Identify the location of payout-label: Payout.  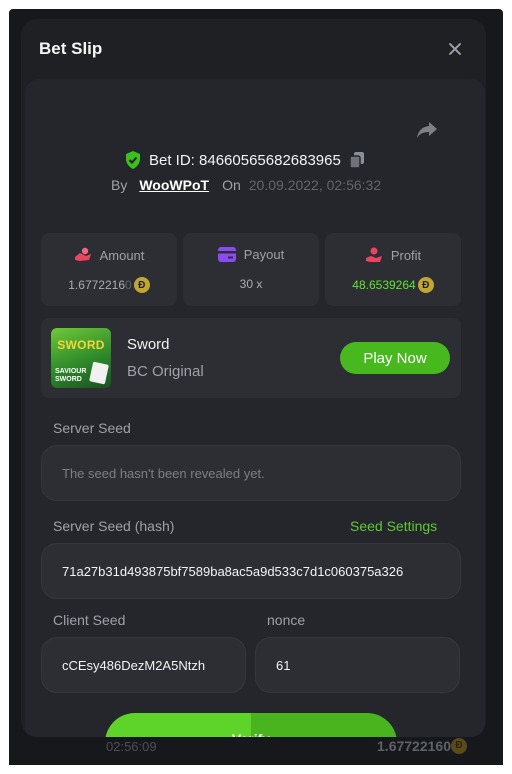
(264, 254).